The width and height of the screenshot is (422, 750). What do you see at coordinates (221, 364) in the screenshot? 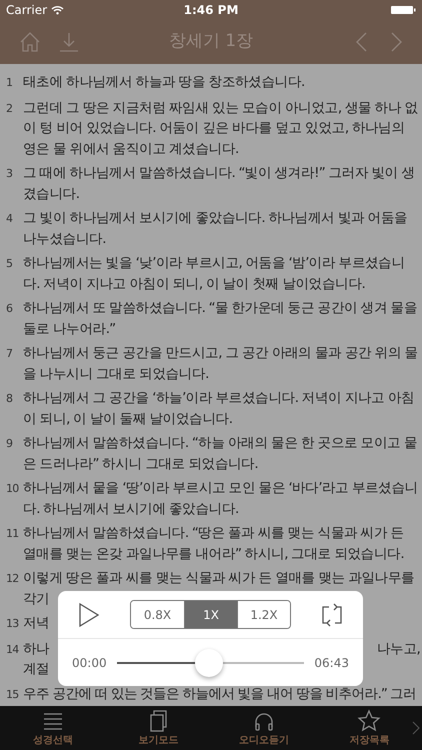
I see `verse-text: 하나님께서 둥근 공간을 만드시고, 그 공간 아래의 물과 공간 위의 물을 나누시니 그대로 되었습니다.` at bounding box center [221, 364].